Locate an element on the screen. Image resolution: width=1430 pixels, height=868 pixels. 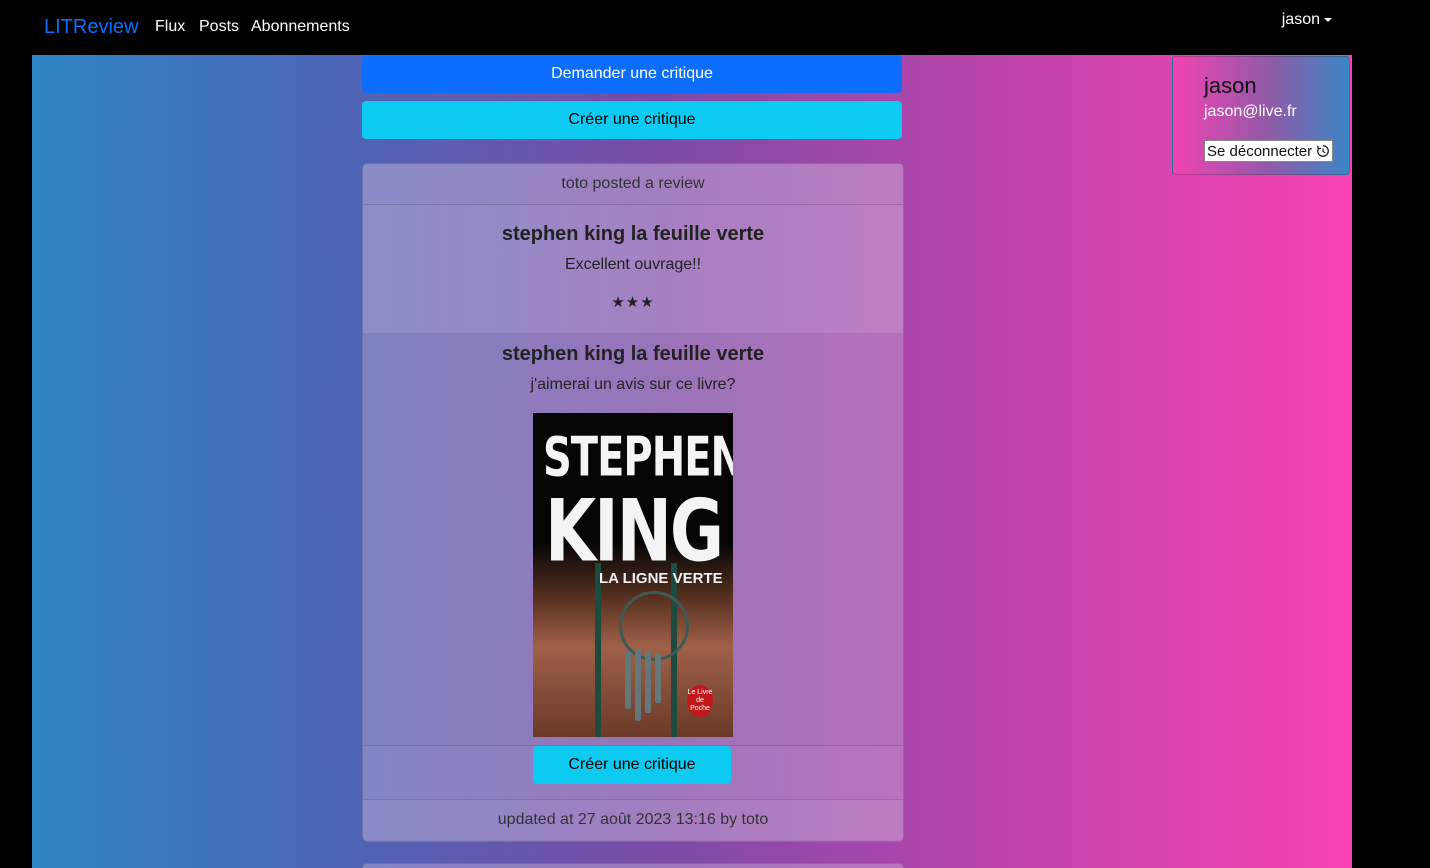
ticket-body: j'aimerai un avis sur ce livre? is located at coordinates (633, 384).